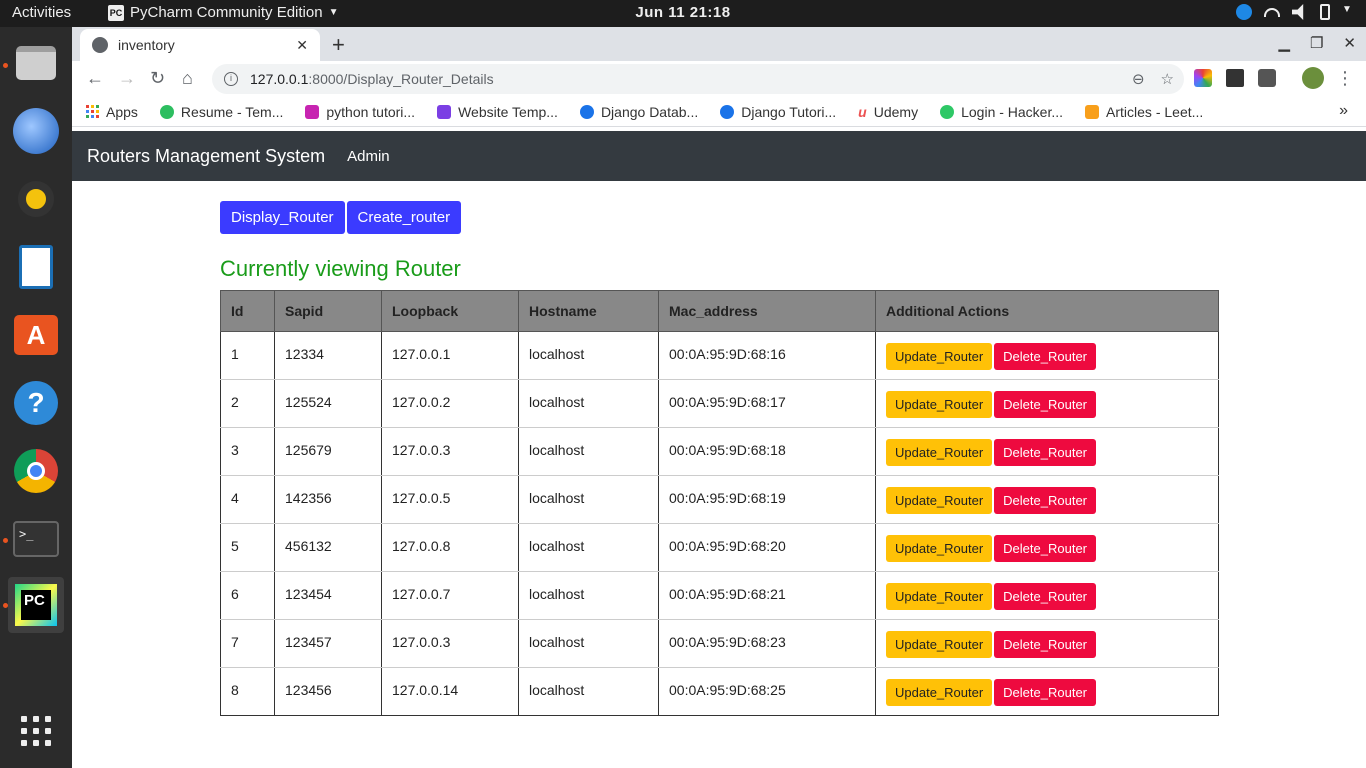 This screenshot has height=768, width=1366. I want to click on forward-icon: →, so click(127, 78).